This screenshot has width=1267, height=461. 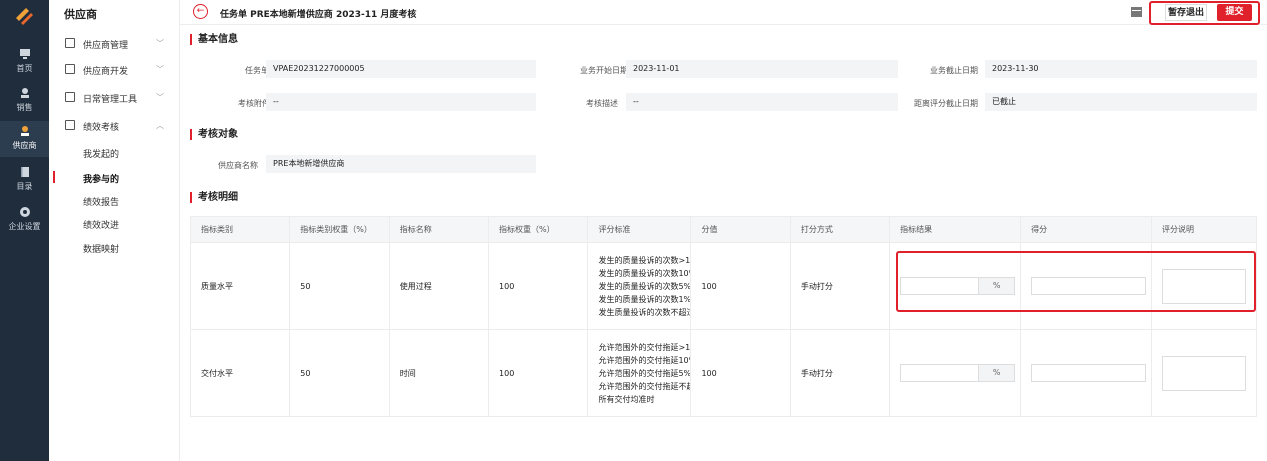 What do you see at coordinates (214, 197) in the screenshot?
I see `section-detail: 考核明细` at bounding box center [214, 197].